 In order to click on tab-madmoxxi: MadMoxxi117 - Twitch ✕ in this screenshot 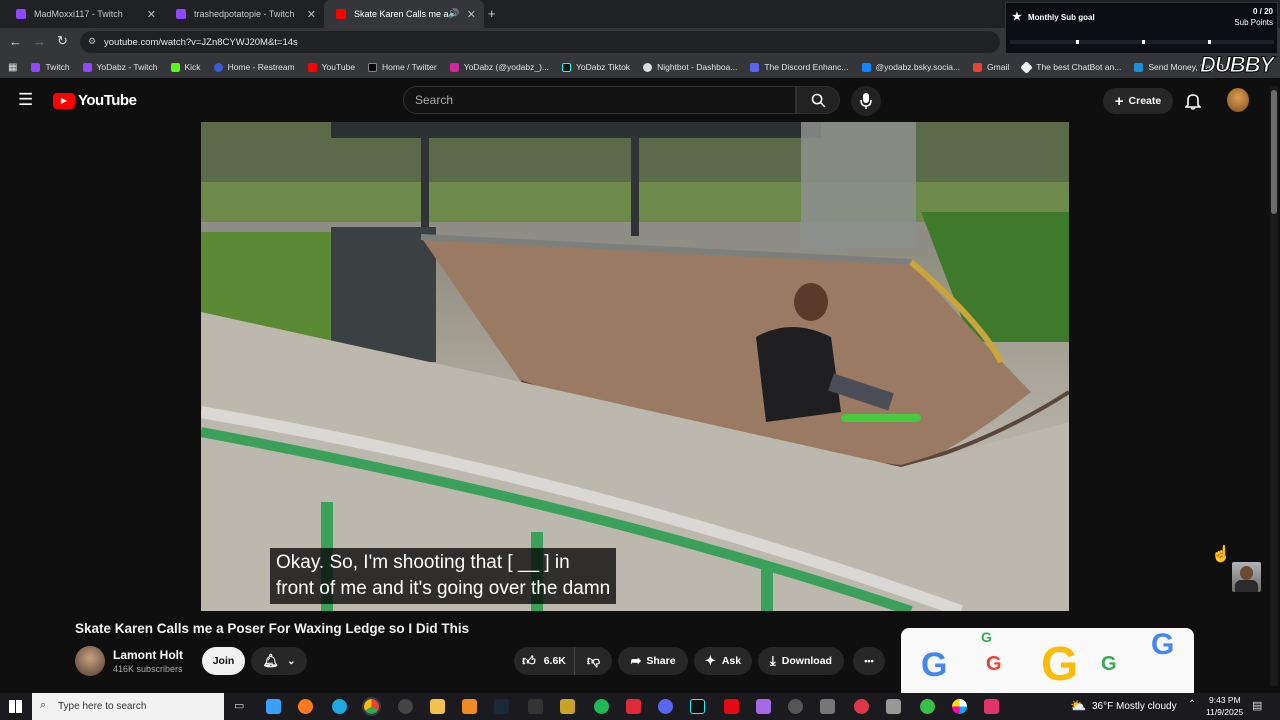, I will do `click(84, 14)`.